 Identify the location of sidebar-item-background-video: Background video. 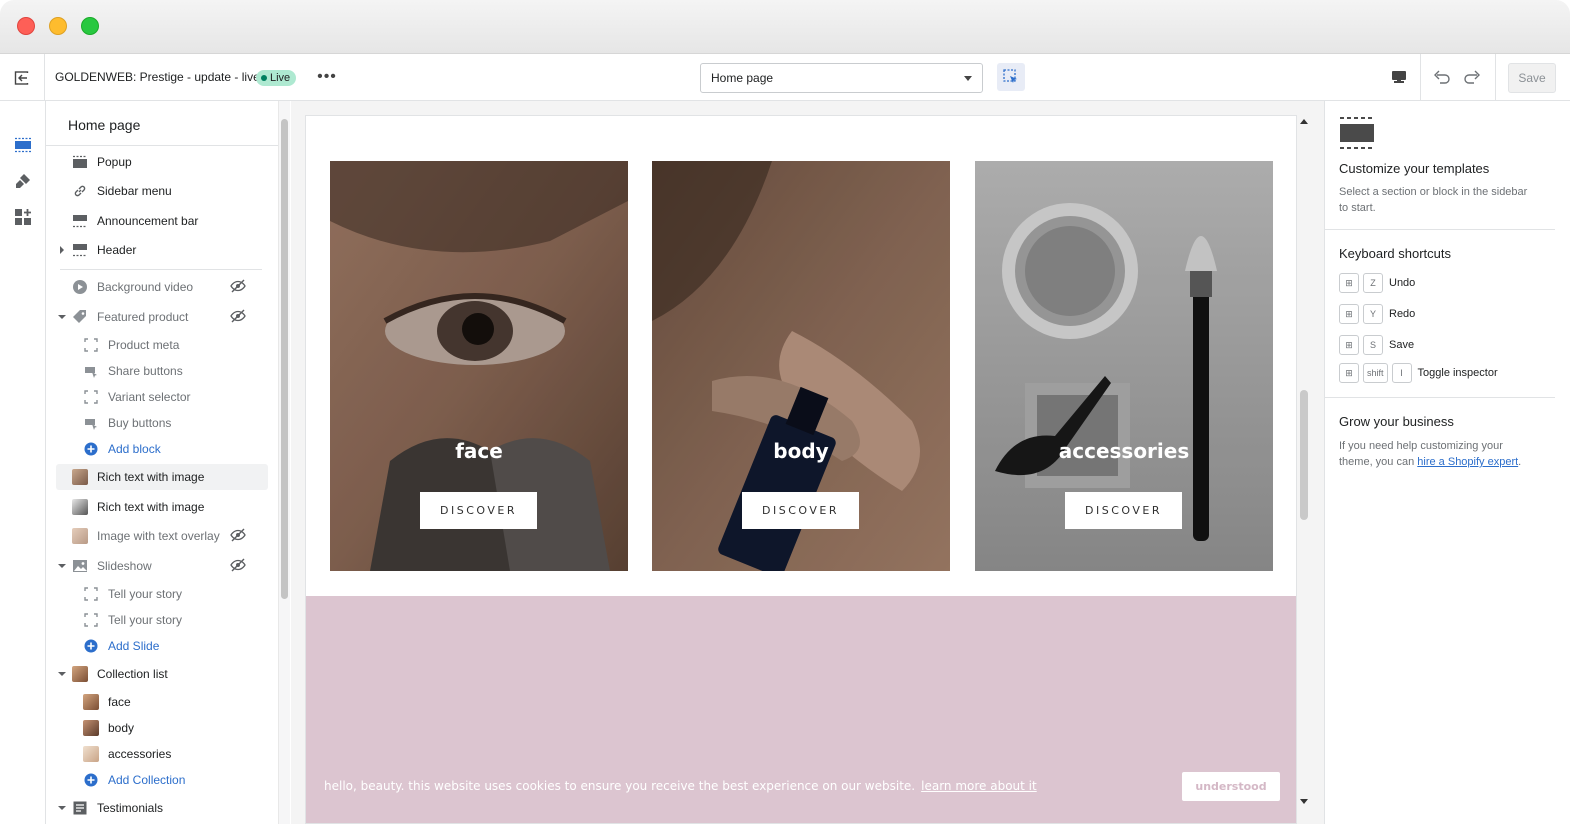
(162, 287).